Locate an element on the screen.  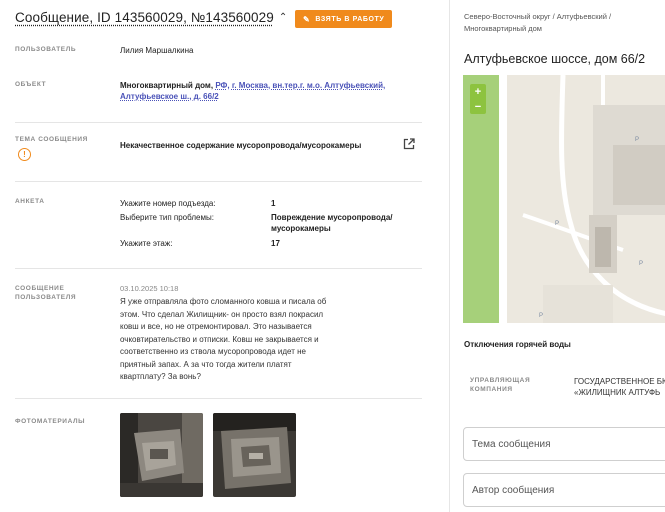
pencil-icon: ✎ is located at coordinates (307, 19).